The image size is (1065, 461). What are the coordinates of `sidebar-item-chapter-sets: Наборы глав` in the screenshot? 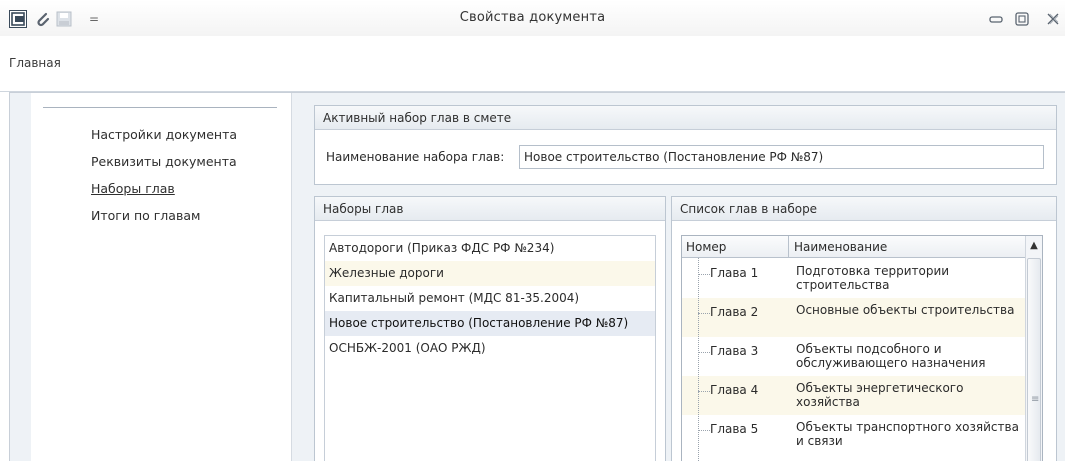 It's located at (133, 188).